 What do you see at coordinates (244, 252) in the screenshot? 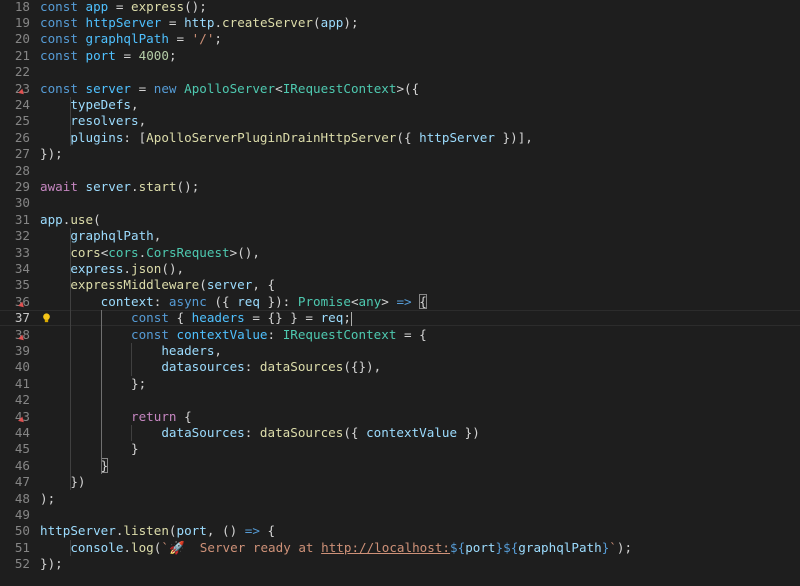
I see `code-token: >(),` at bounding box center [244, 252].